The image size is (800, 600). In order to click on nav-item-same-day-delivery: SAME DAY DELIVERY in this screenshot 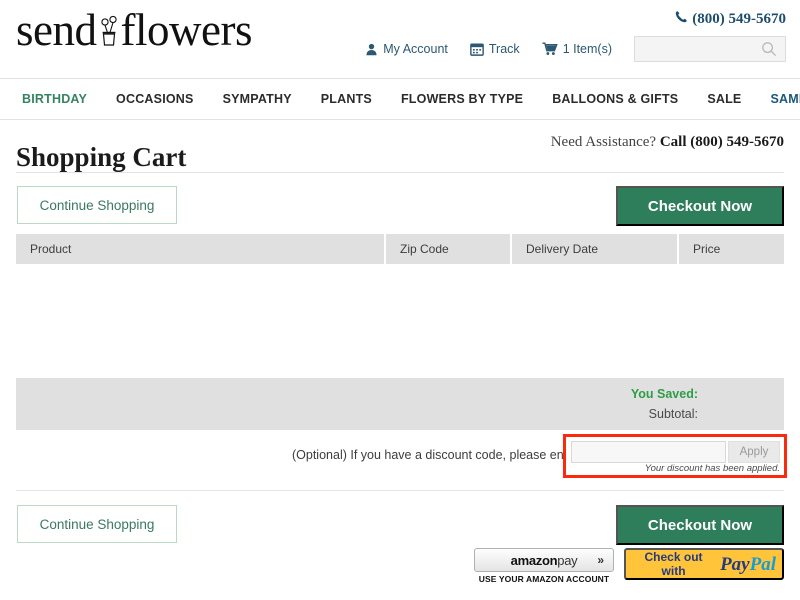, I will do `click(785, 99)`.